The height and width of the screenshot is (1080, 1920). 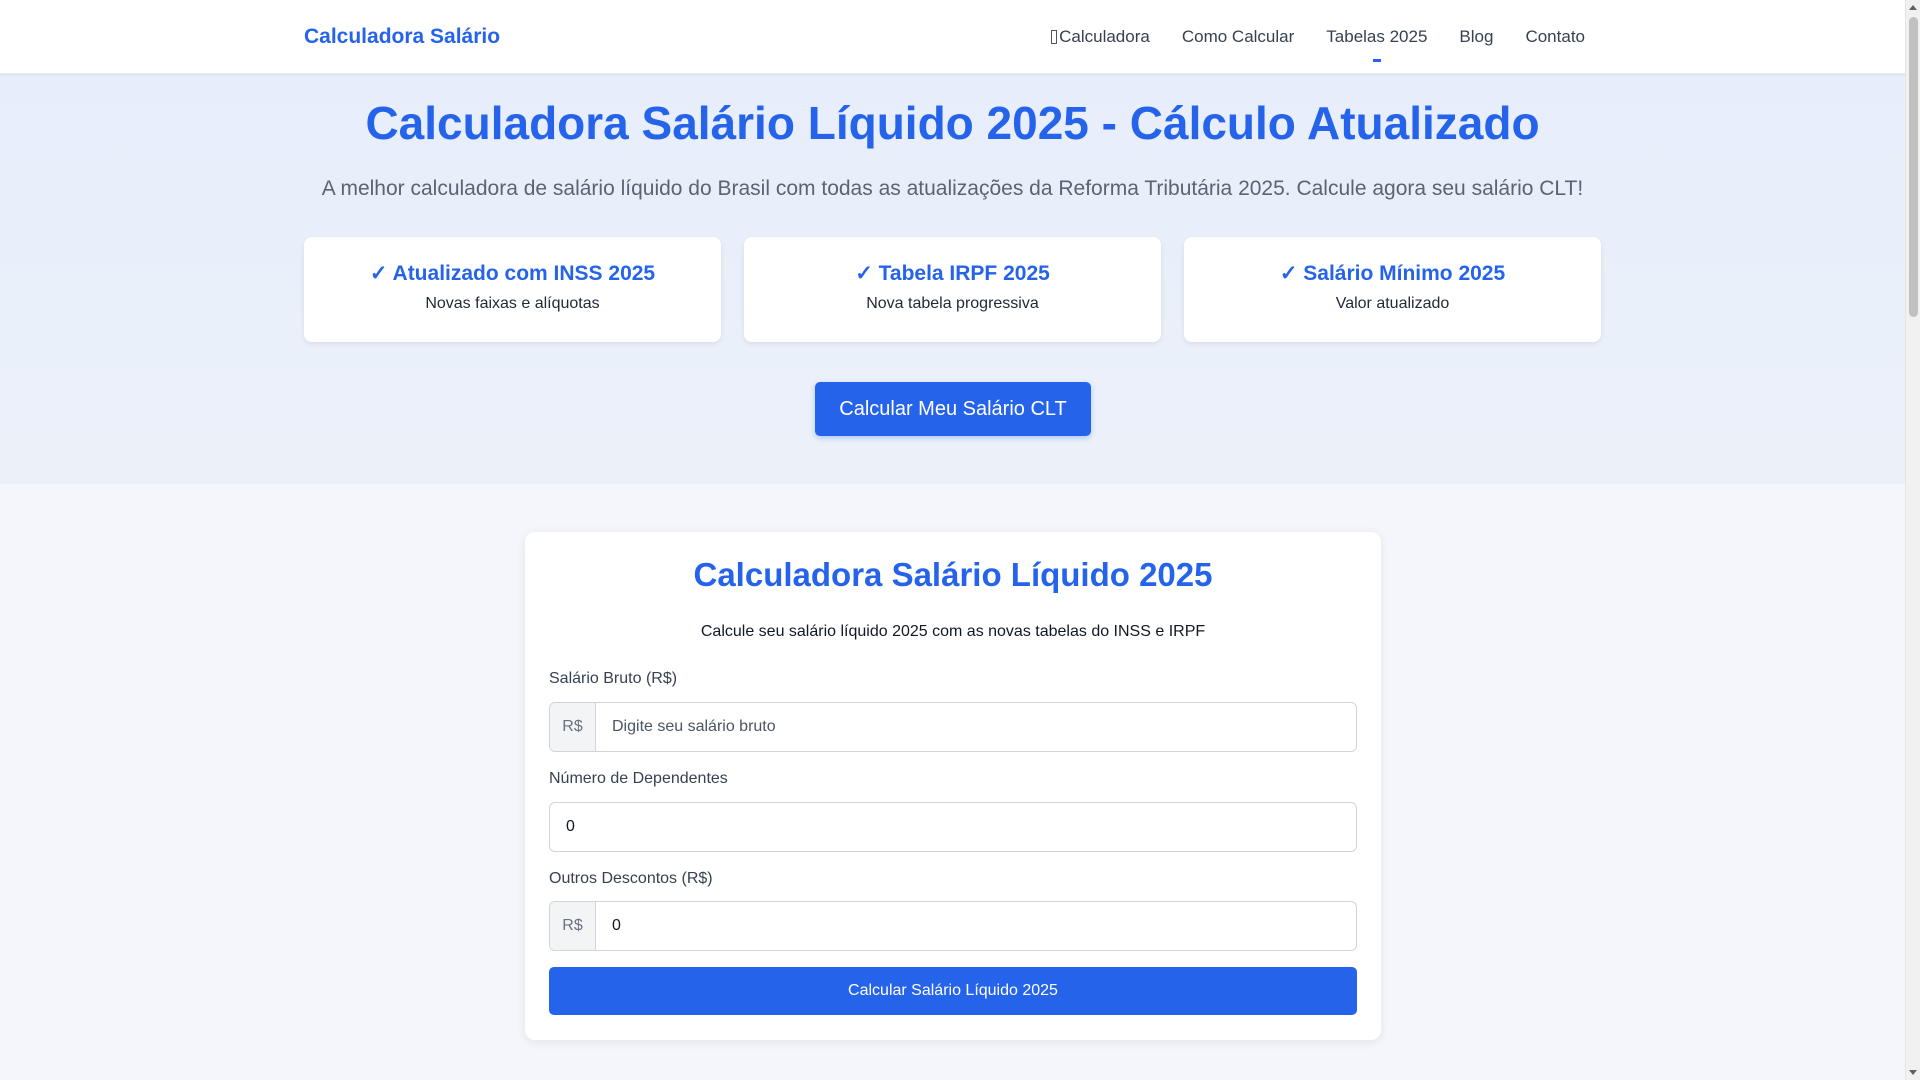 What do you see at coordinates (1392, 289) in the screenshot?
I see `feature-card-salario-minimo: ✓ Salário Mínimo 2025 Valor atualizado` at bounding box center [1392, 289].